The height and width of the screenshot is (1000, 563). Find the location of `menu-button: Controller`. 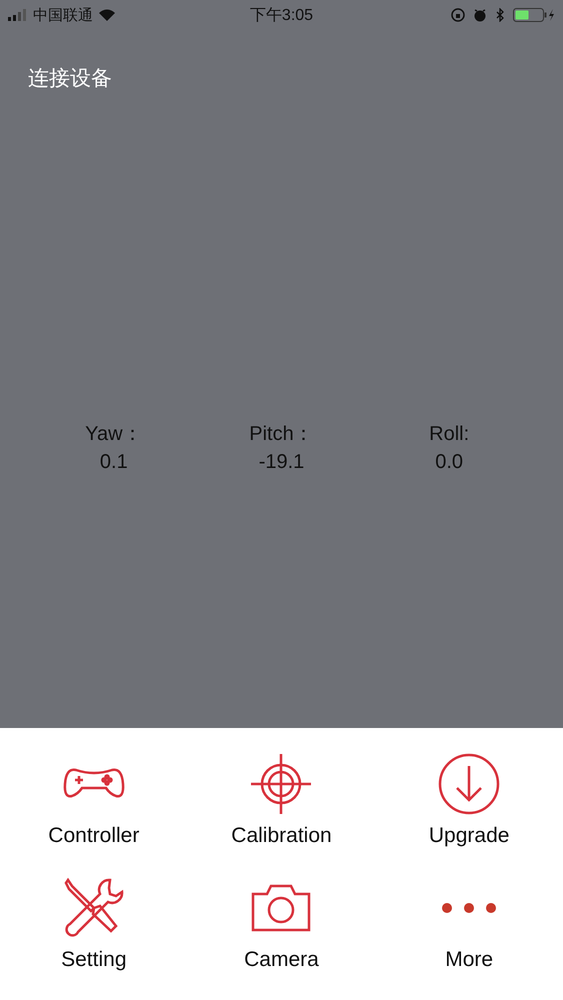

menu-button: Controller is located at coordinates (94, 814).